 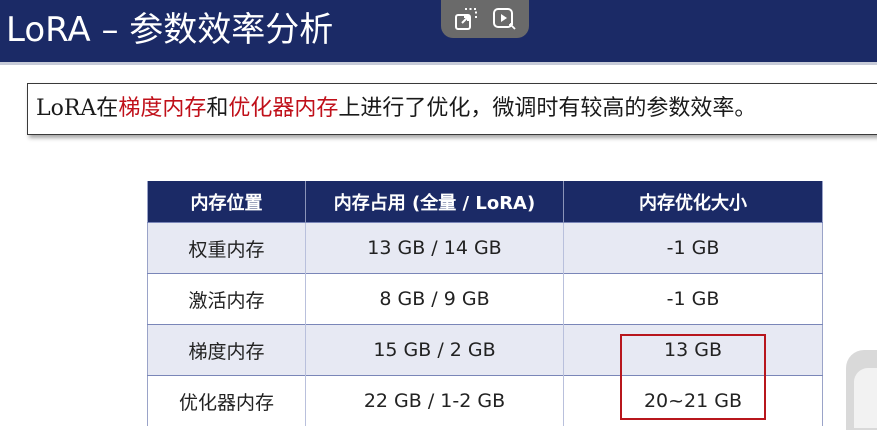 What do you see at coordinates (434, 350) in the screenshot?
I see `cell-usage: 15 GB / 2 GB` at bounding box center [434, 350].